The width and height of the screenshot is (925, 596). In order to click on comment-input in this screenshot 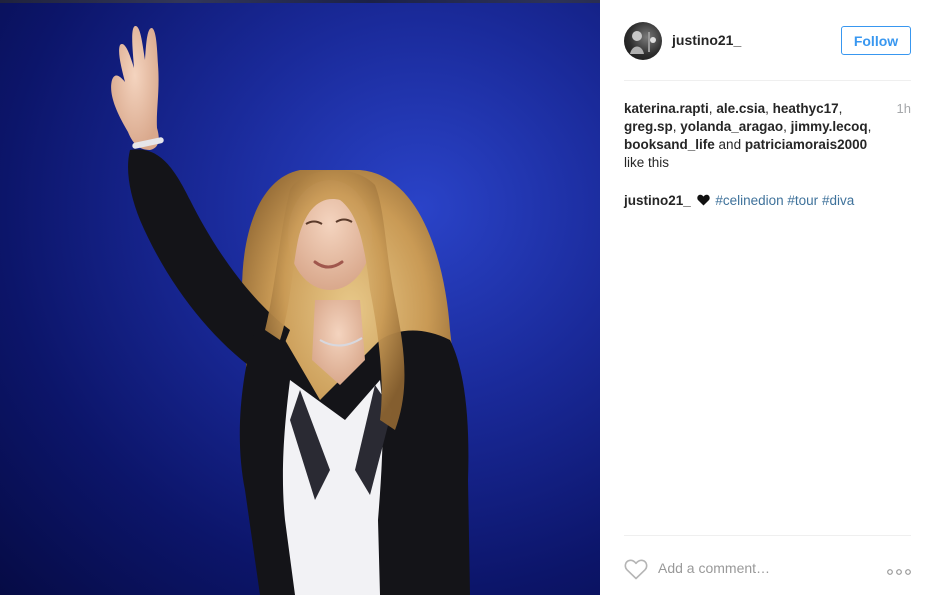, I will do `click(758, 568)`.